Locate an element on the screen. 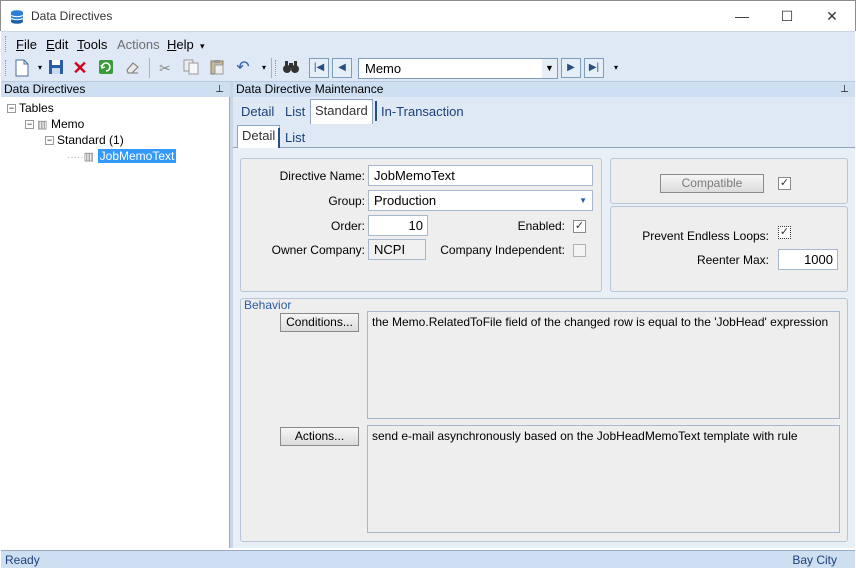  main-tabs: Detail List Standard In-Transaction is located at coordinates (544, 110).